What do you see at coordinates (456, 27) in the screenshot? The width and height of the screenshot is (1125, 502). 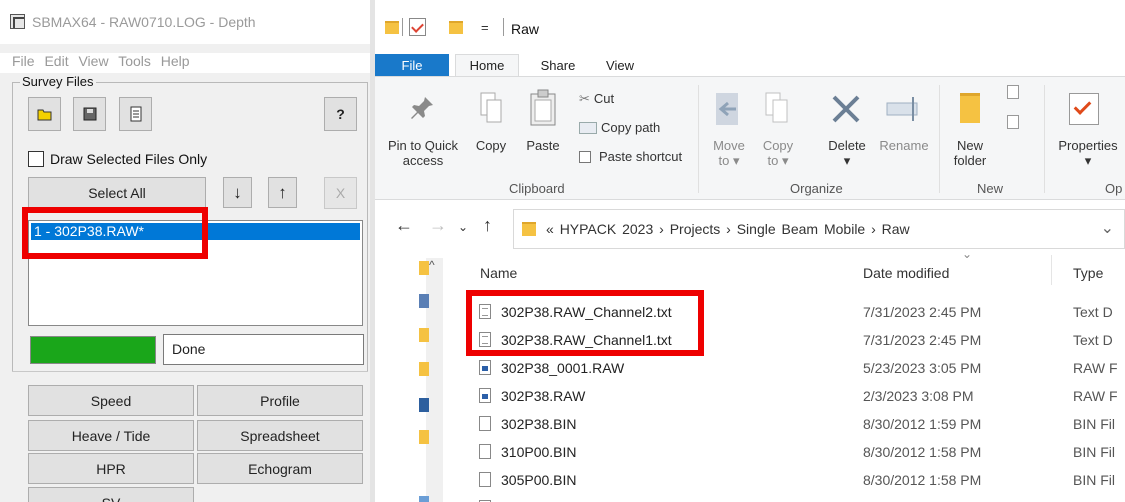 I see `new-folder-icon` at bounding box center [456, 27].